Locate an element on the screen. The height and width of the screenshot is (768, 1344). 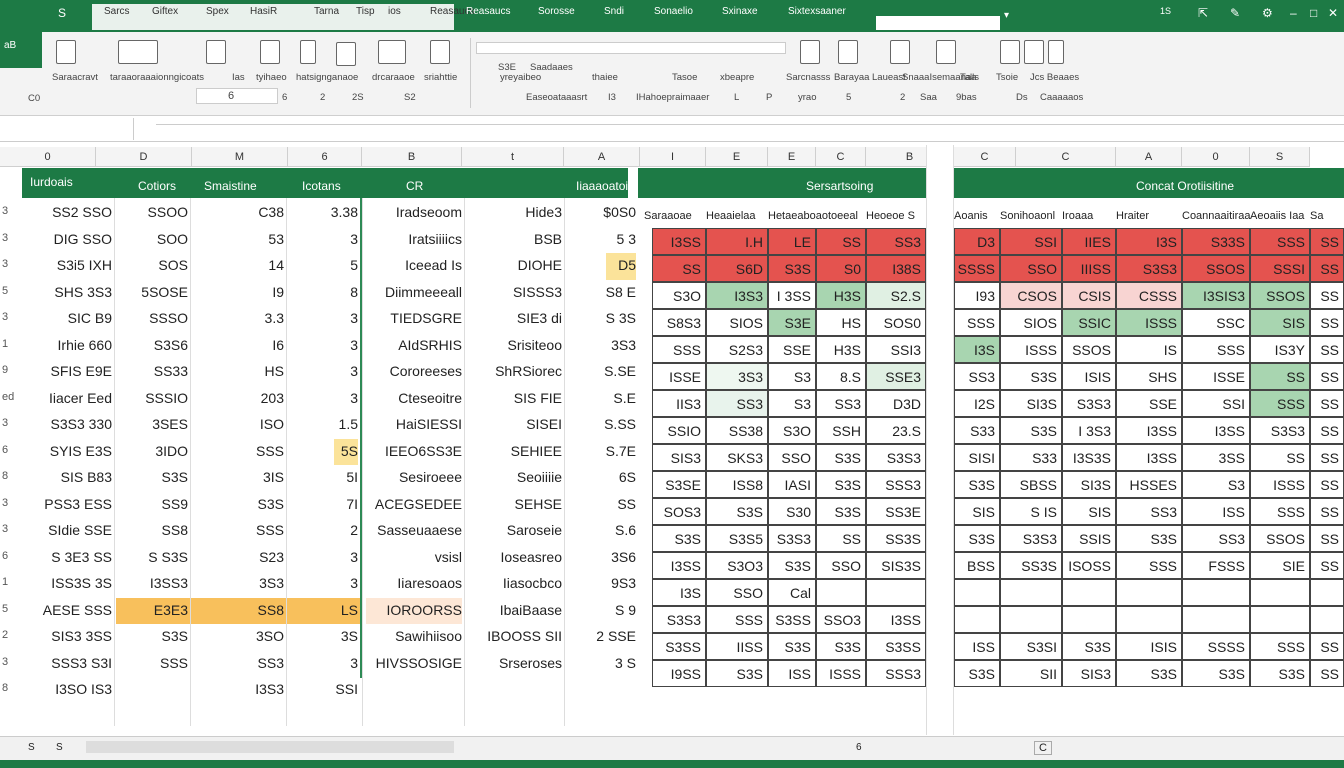
table-cell: S3SS is located at coordinates (792, 619).